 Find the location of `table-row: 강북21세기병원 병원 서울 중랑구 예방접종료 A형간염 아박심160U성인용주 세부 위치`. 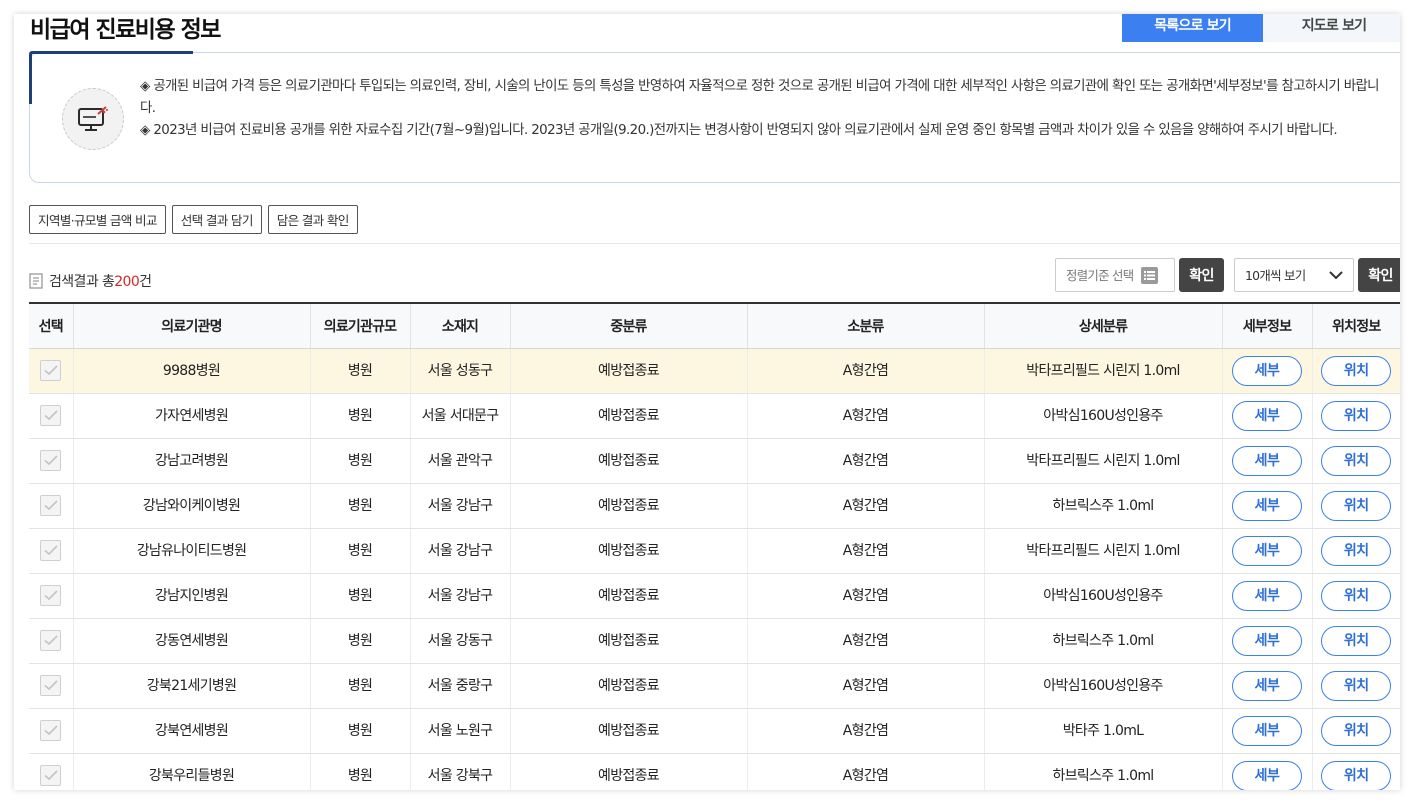

table-row: 강북21세기병원 병원 서울 중랑구 예방접종료 A형간염 아박심160U성인용주 세부 위치 is located at coordinates (714, 686).